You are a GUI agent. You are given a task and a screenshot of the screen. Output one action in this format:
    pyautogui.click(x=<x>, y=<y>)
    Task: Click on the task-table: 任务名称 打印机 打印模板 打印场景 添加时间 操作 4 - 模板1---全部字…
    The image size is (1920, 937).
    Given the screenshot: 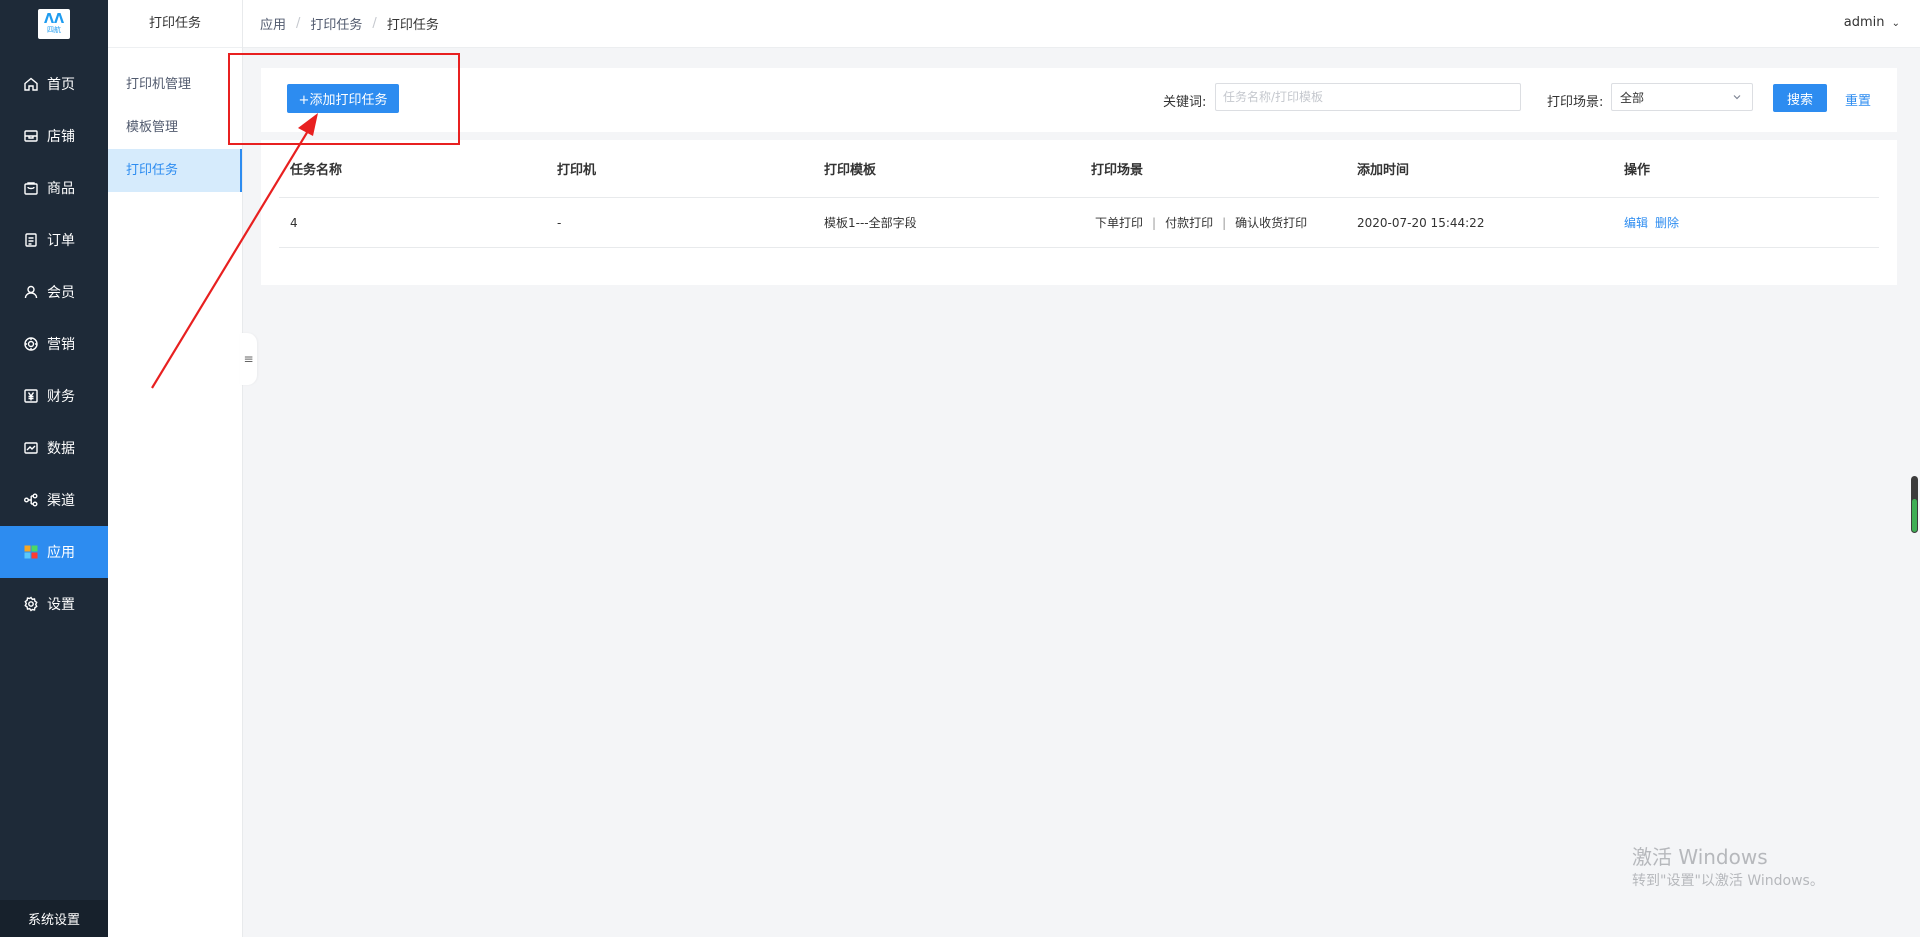 What is the action you would take?
    pyautogui.click(x=1079, y=194)
    